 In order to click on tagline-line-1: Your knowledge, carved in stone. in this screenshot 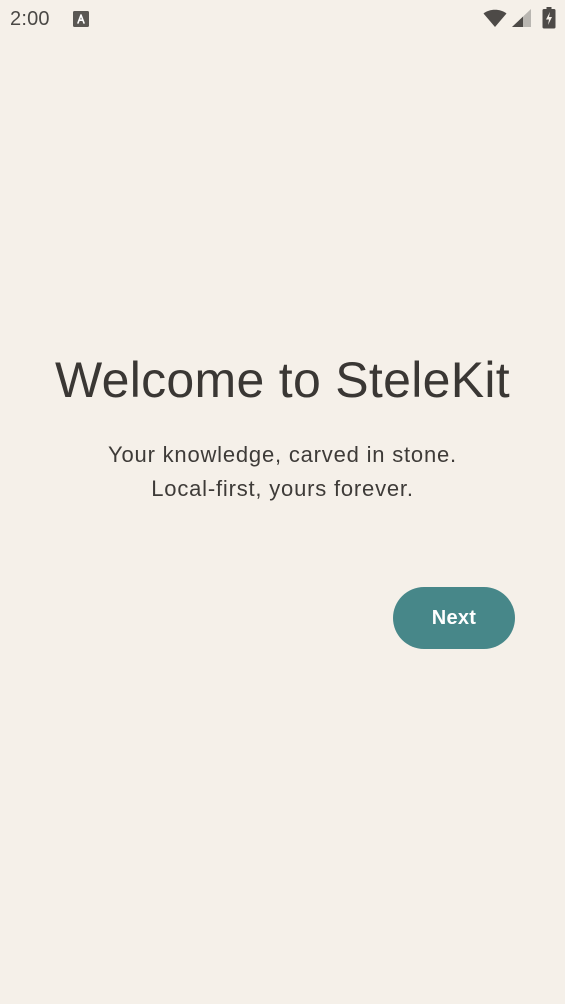, I will do `click(282, 454)`.